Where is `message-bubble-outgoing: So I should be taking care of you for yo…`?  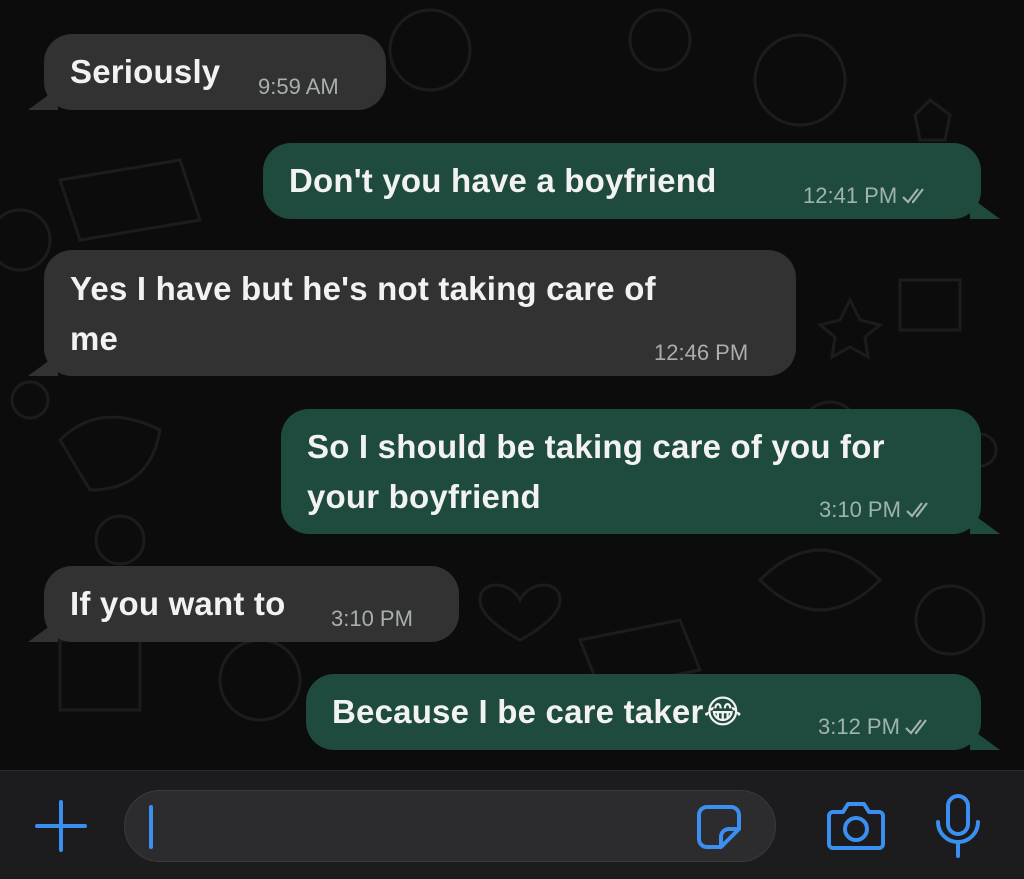
message-bubble-outgoing: So I should be taking care of you for yo… is located at coordinates (631, 471).